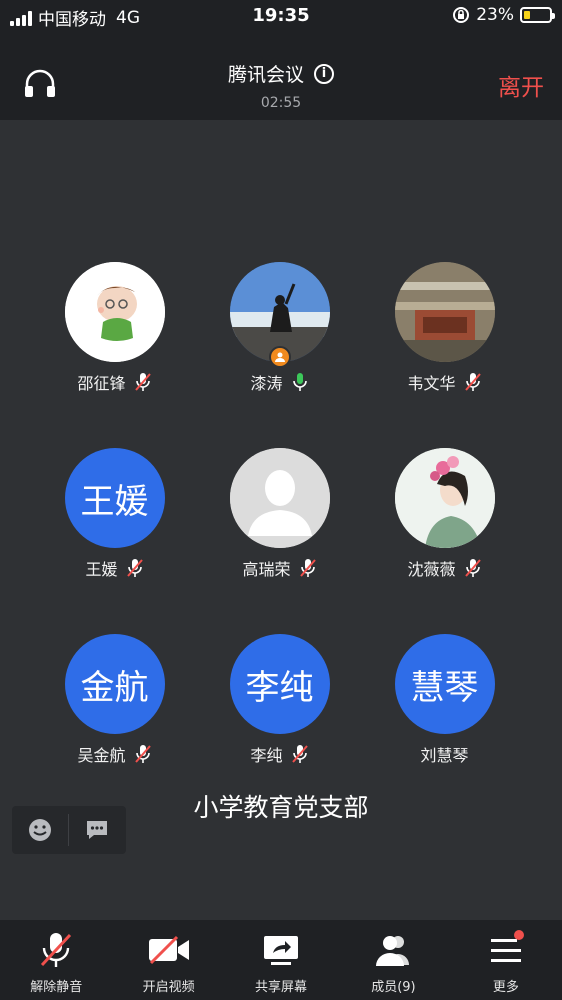  I want to click on more-button: 更多, so click(506, 960).